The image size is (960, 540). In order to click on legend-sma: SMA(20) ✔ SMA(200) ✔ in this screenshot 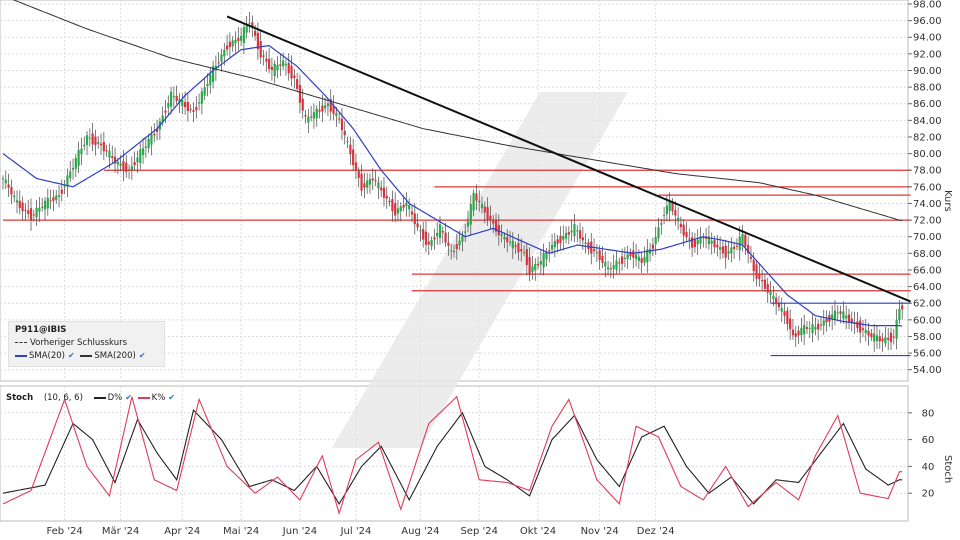, I will do `click(82, 356)`.